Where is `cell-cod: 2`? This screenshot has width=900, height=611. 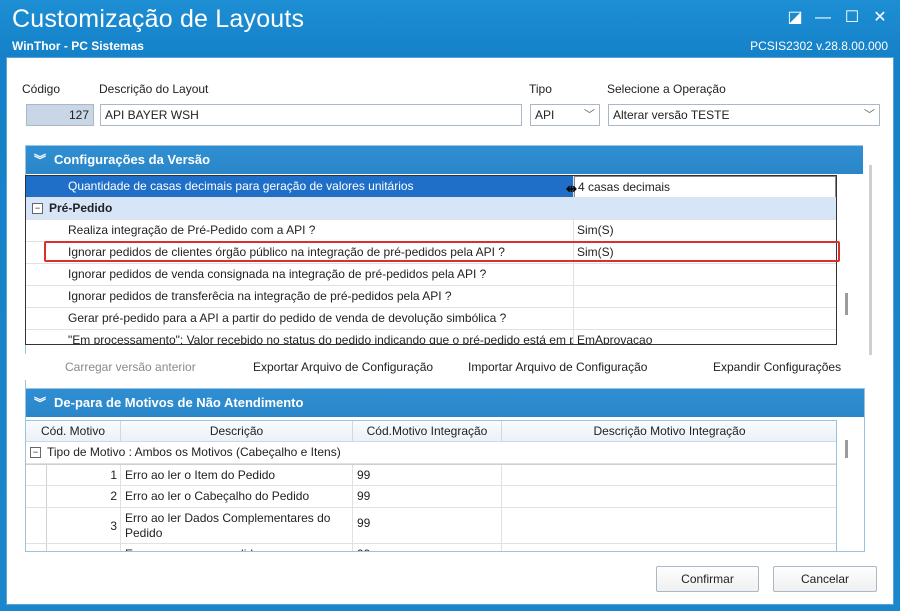 cell-cod: 2 is located at coordinates (83, 496).